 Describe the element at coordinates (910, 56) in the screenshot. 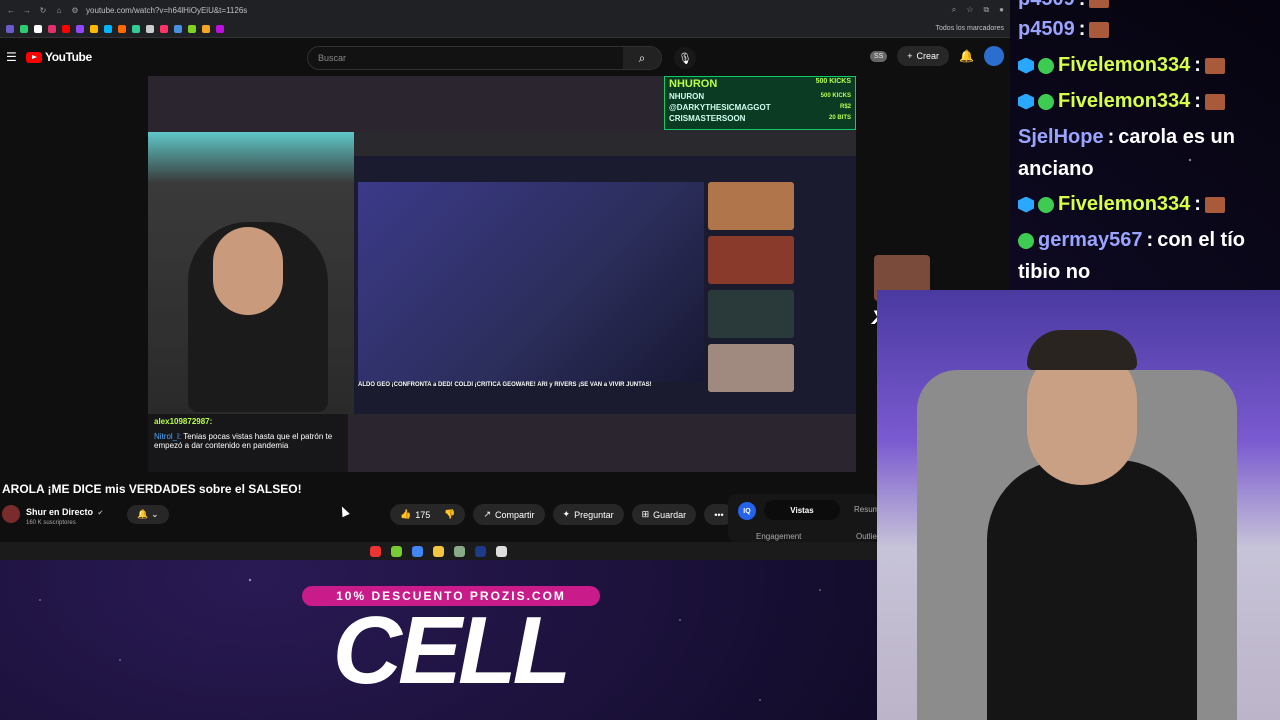

I see `plus-icon: +` at that location.